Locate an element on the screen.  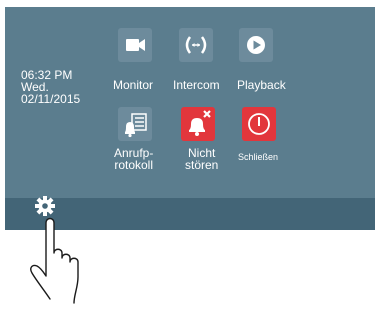
intercom-button is located at coordinates (196, 45).